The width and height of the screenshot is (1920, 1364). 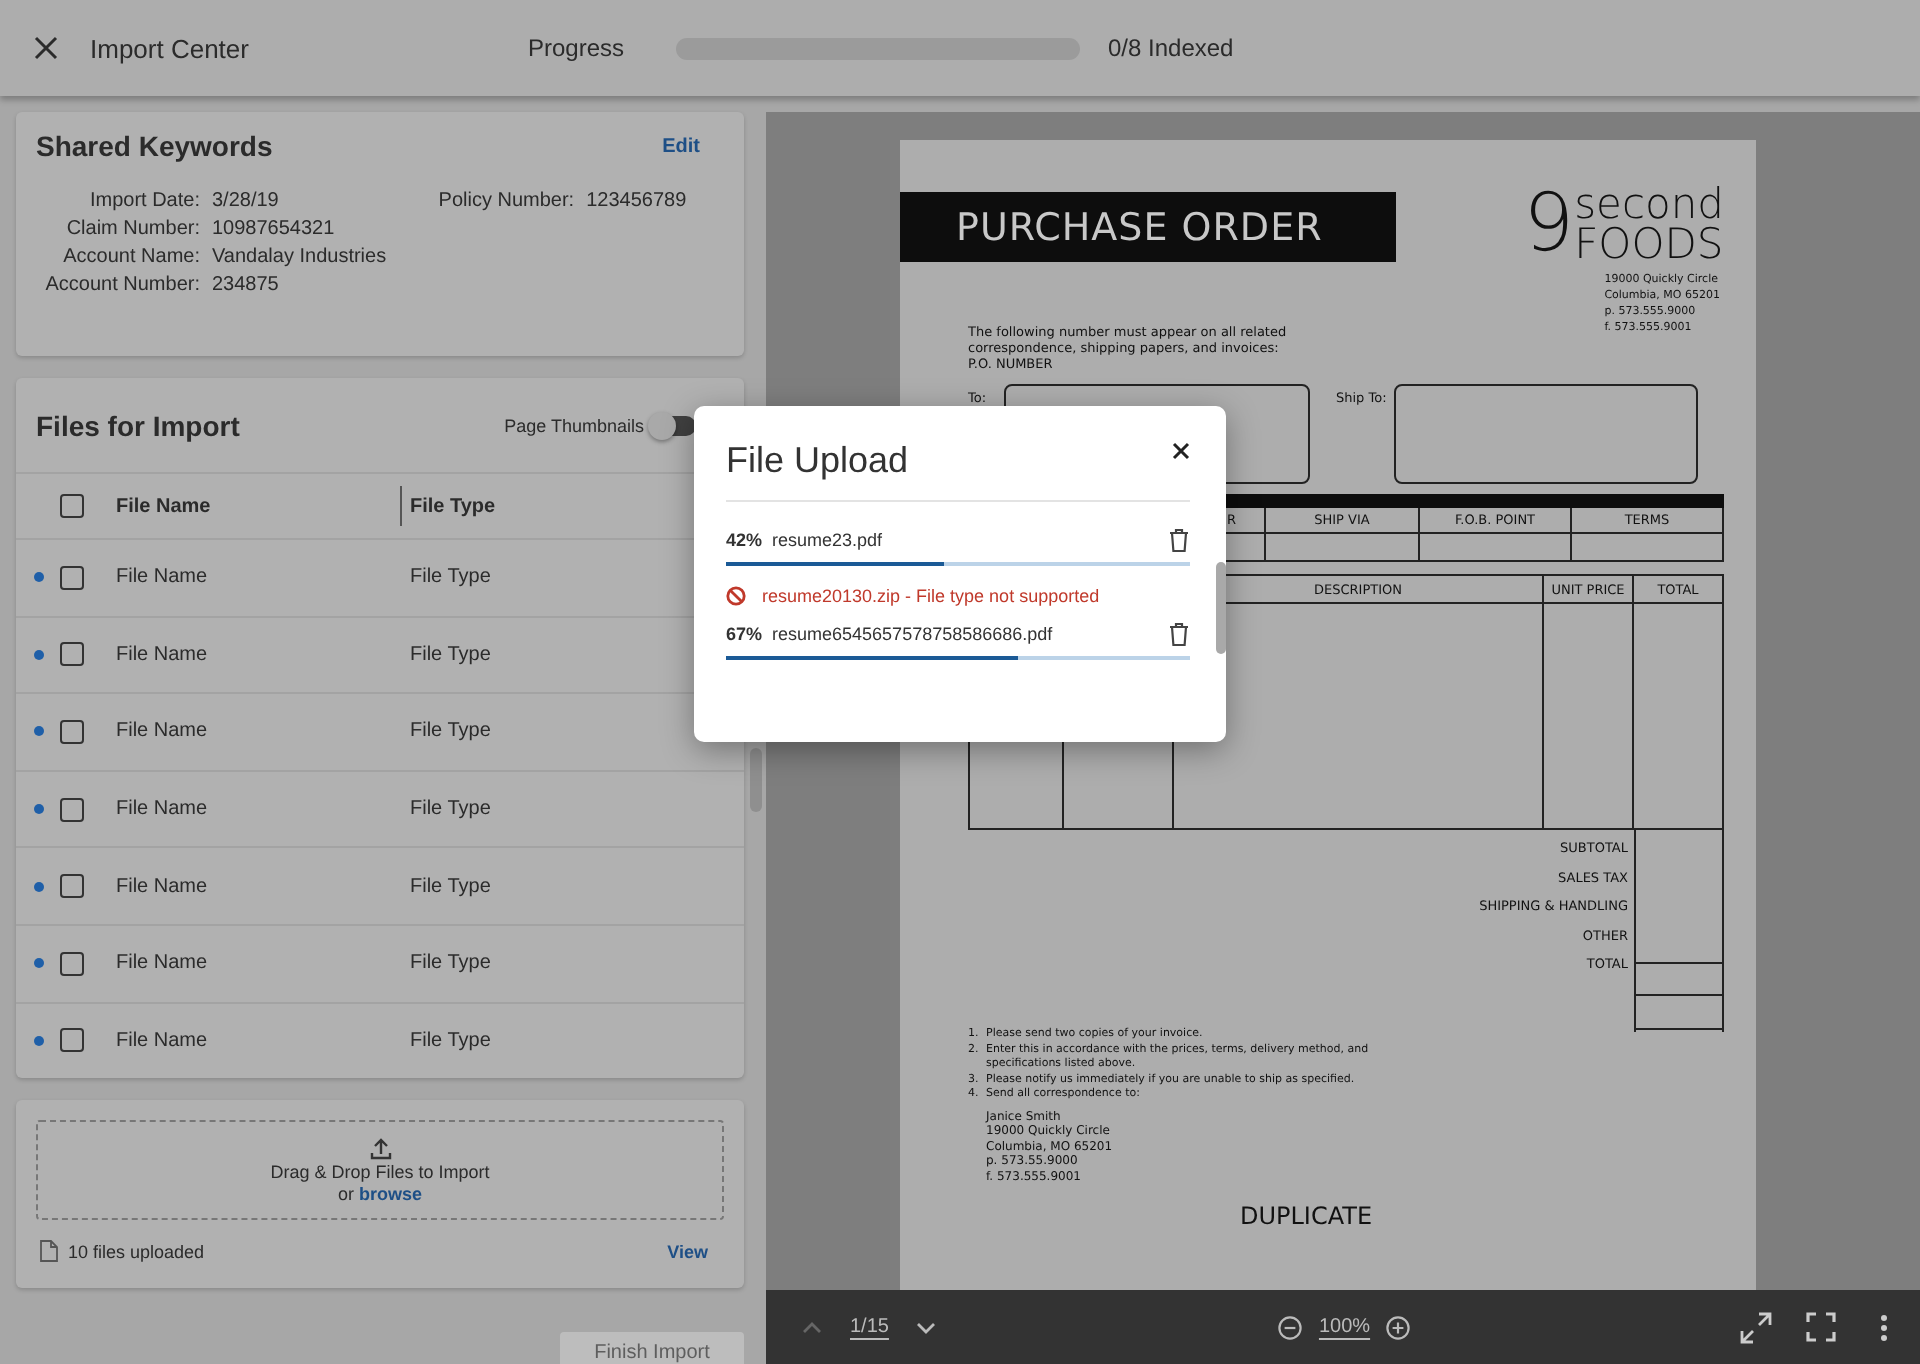 I want to click on drop-zone: Drag & Drop Files to Import or browse, so click(x=380, y=1170).